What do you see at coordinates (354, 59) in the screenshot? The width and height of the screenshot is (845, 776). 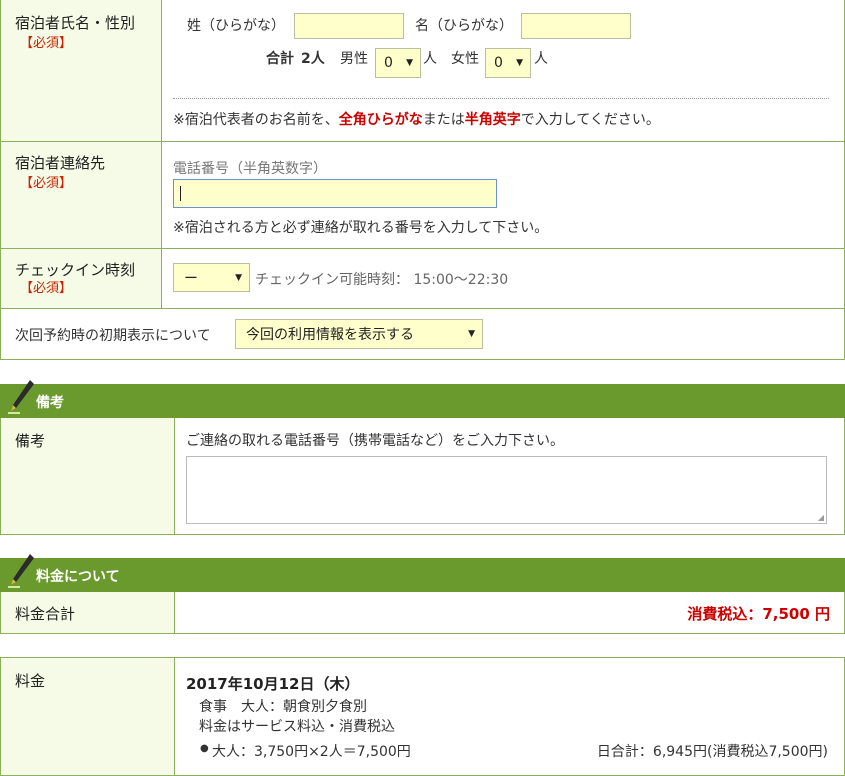 I see `male-label: 男性` at bounding box center [354, 59].